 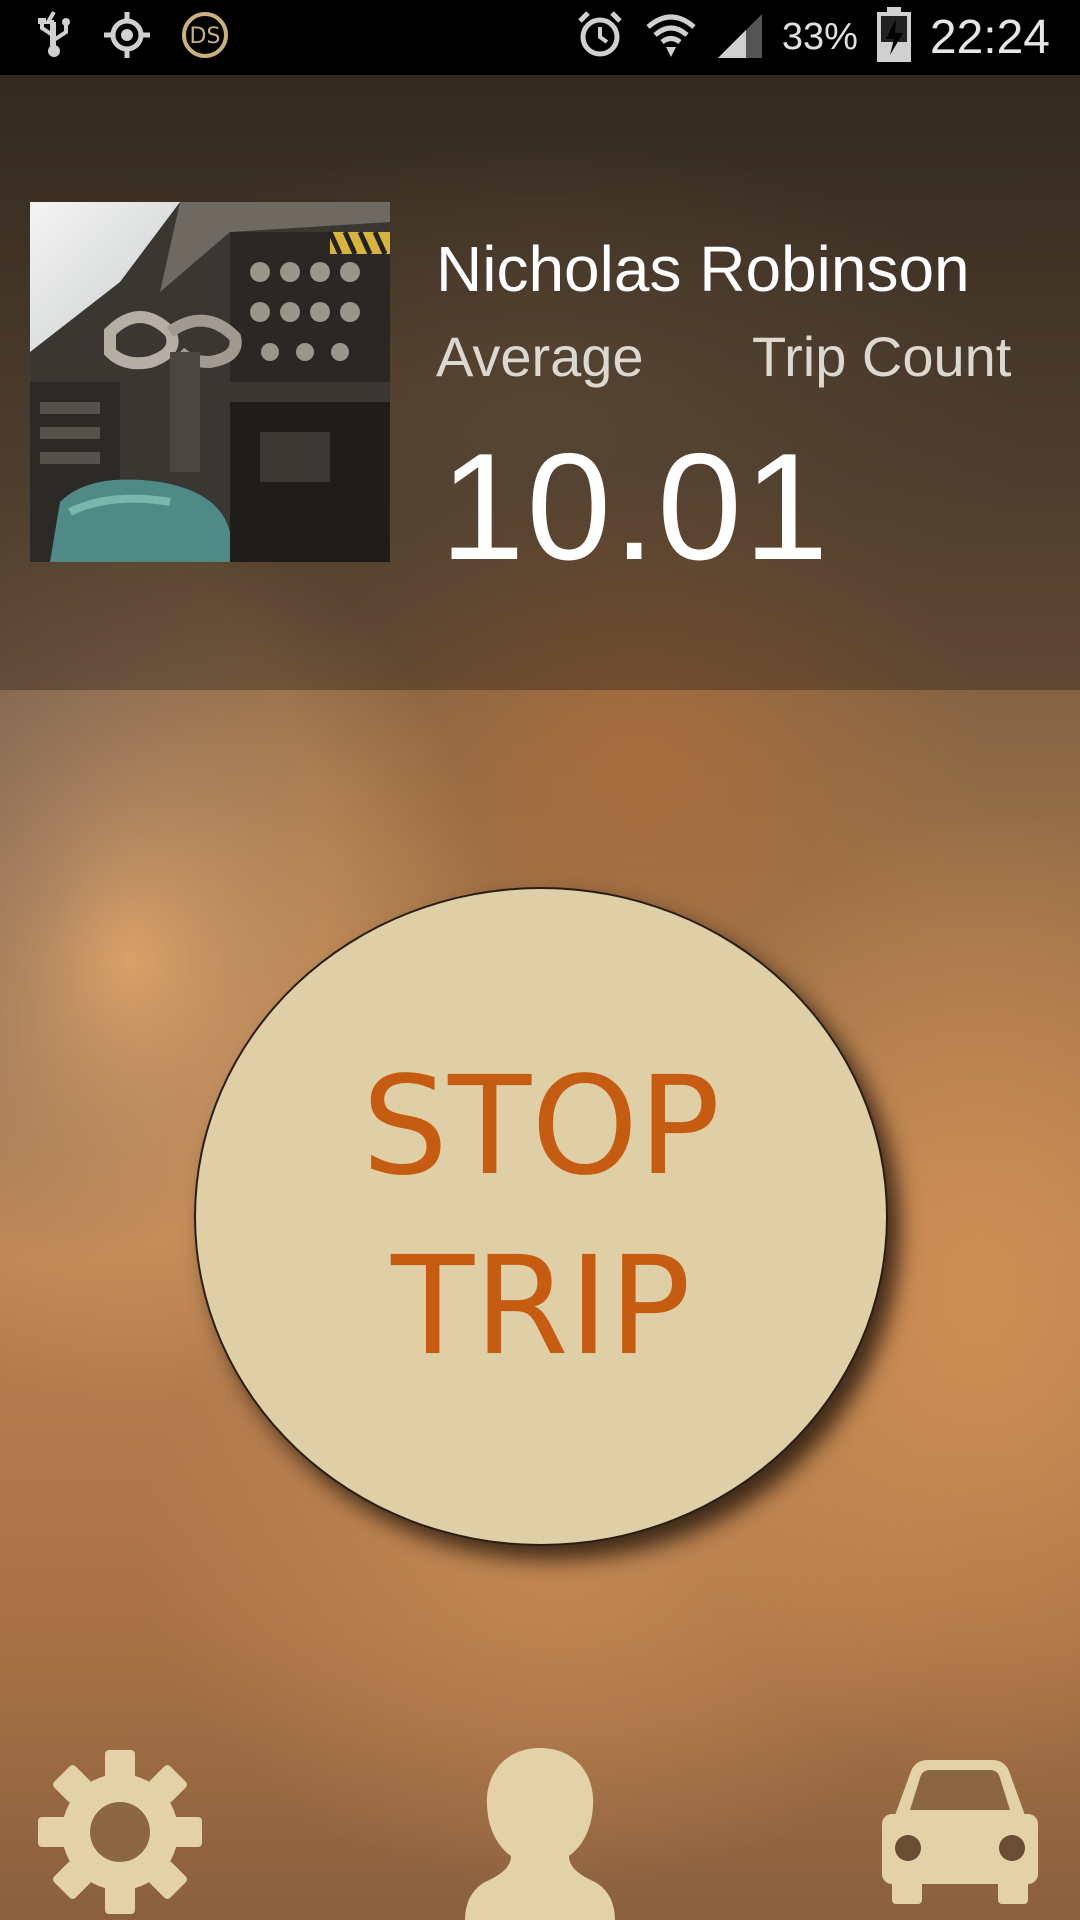 I want to click on gps-icon, so click(x=127, y=37).